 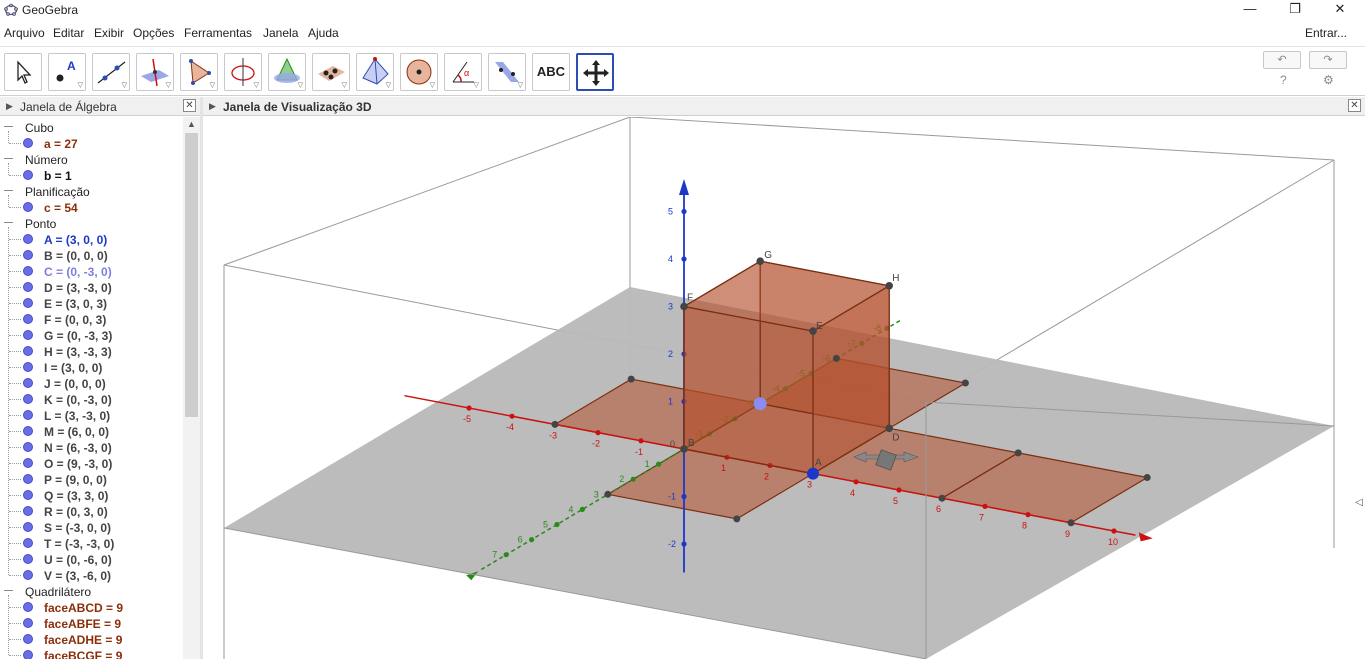 What do you see at coordinates (91, 383) in the screenshot?
I see `algebra-item: J = (0, 0, 0)` at bounding box center [91, 383].